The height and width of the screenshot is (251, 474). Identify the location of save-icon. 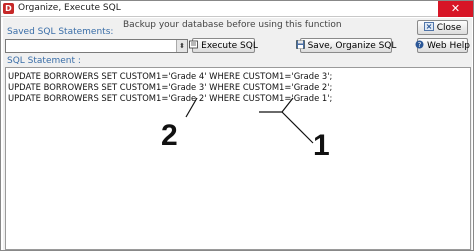
(300, 45).